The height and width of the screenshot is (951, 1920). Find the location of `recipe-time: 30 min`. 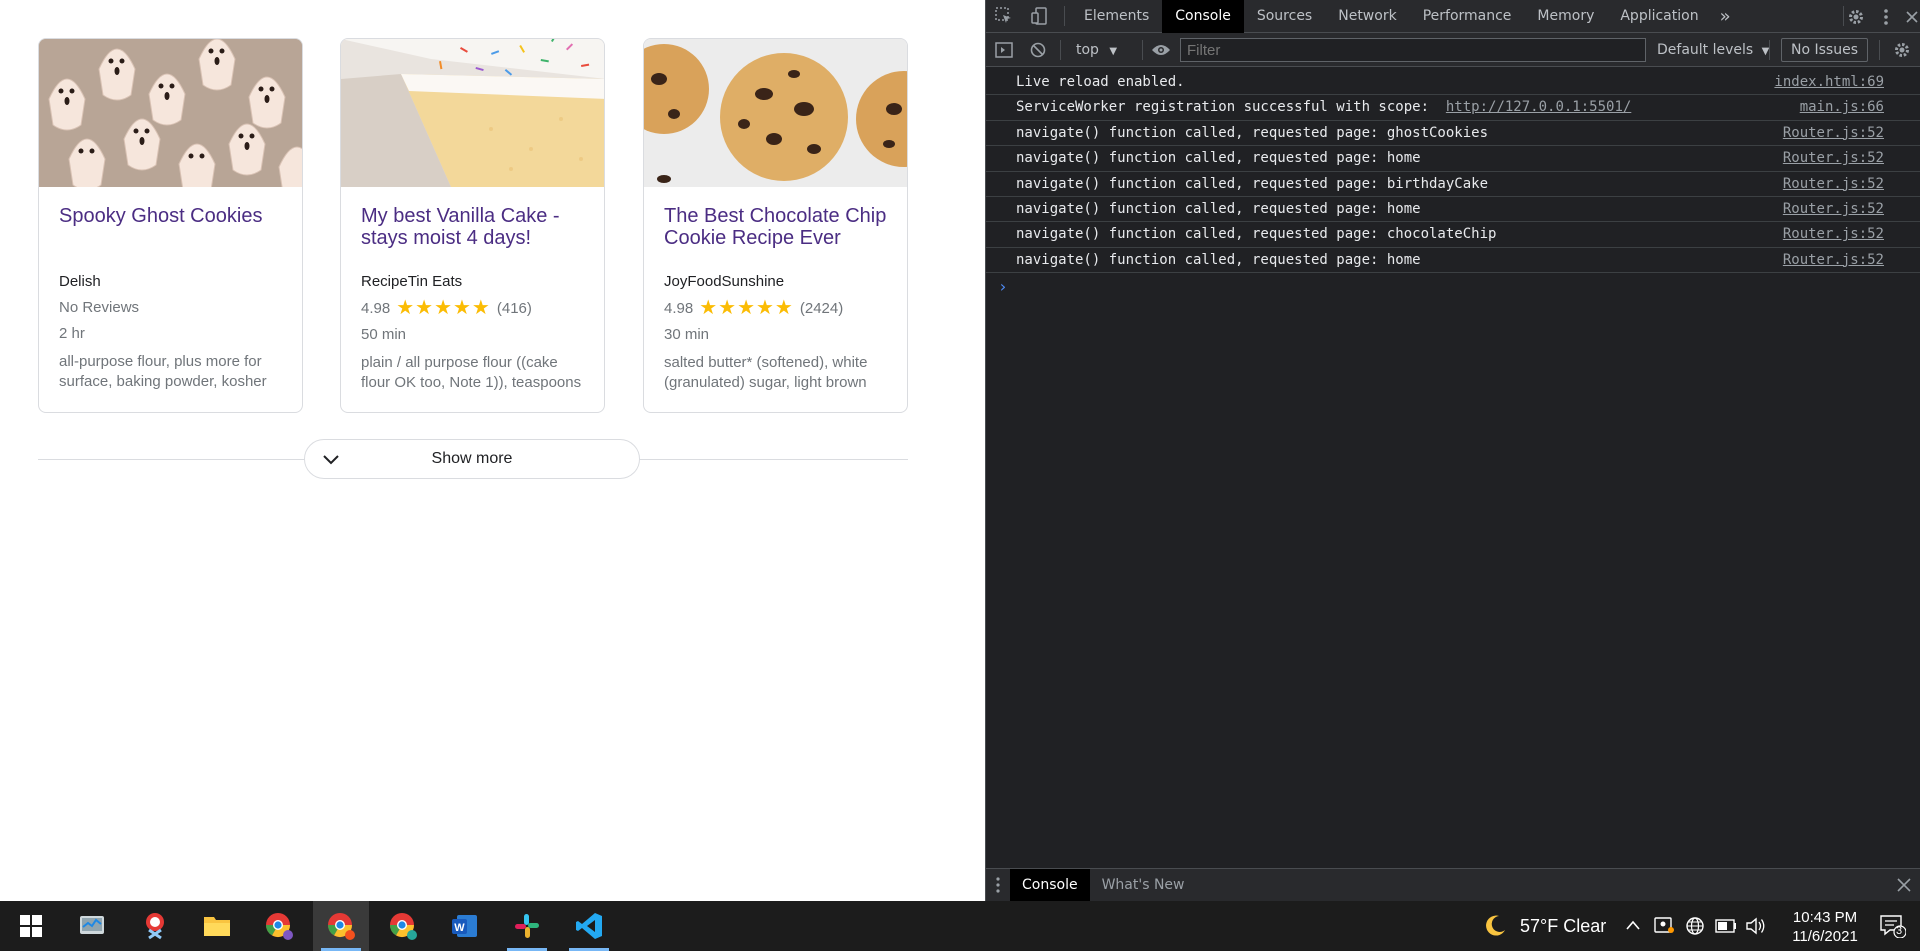

recipe-time: 30 min is located at coordinates (687, 334).